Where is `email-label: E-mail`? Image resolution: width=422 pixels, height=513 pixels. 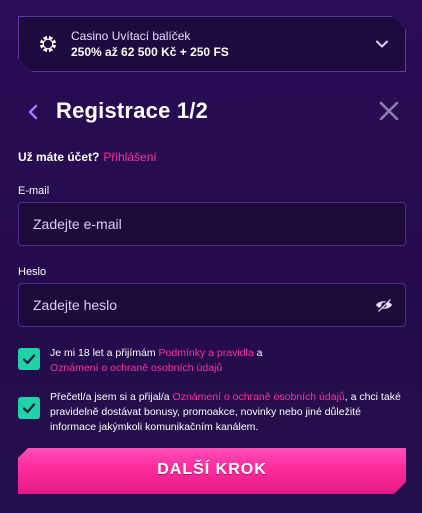 email-label: E-mail is located at coordinates (34, 191).